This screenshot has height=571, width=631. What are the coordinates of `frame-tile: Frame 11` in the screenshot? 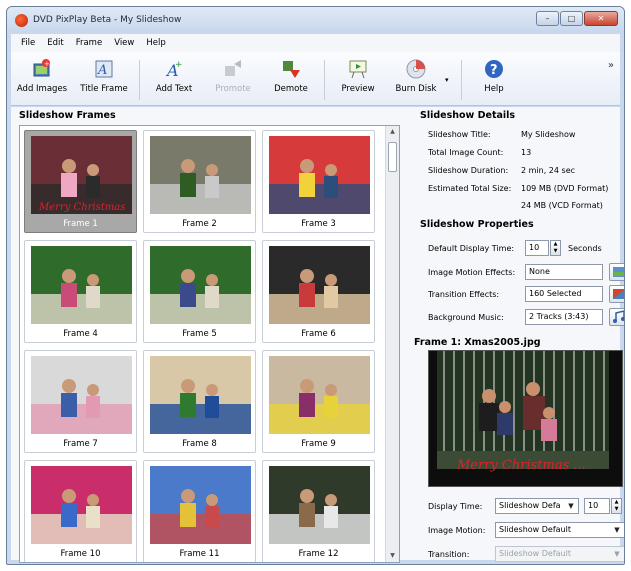 It's located at (199, 511).